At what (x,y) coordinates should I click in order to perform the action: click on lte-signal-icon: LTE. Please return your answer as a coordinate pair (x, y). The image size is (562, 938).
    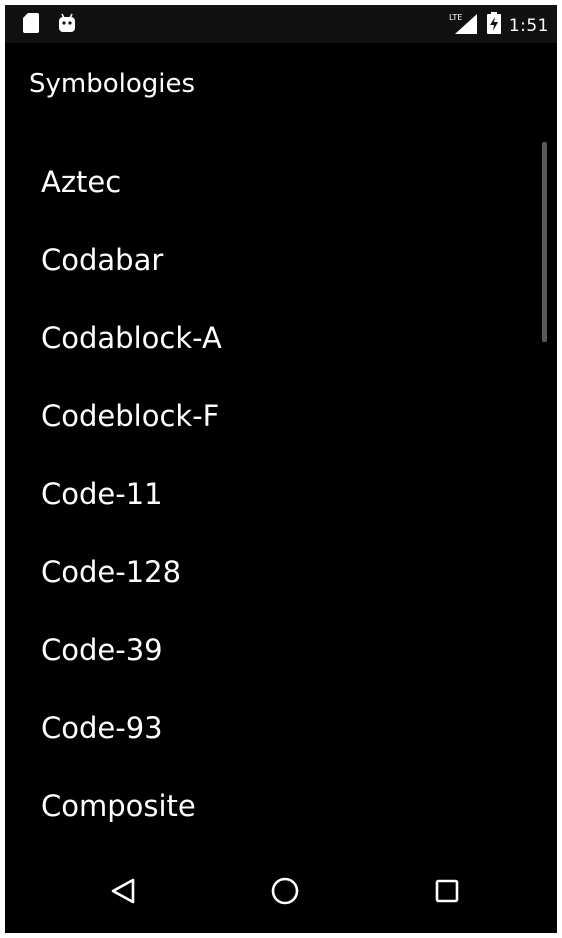
    Looking at the image, I should click on (464, 25).